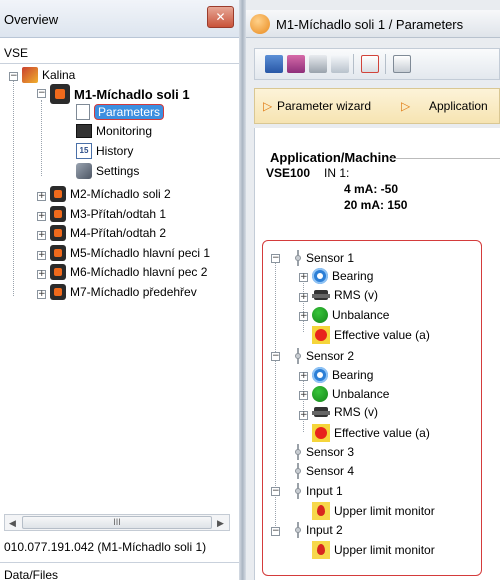  Describe the element at coordinates (324, 356) in the screenshot. I see `tree-node-sensor: Sensor 2` at that location.